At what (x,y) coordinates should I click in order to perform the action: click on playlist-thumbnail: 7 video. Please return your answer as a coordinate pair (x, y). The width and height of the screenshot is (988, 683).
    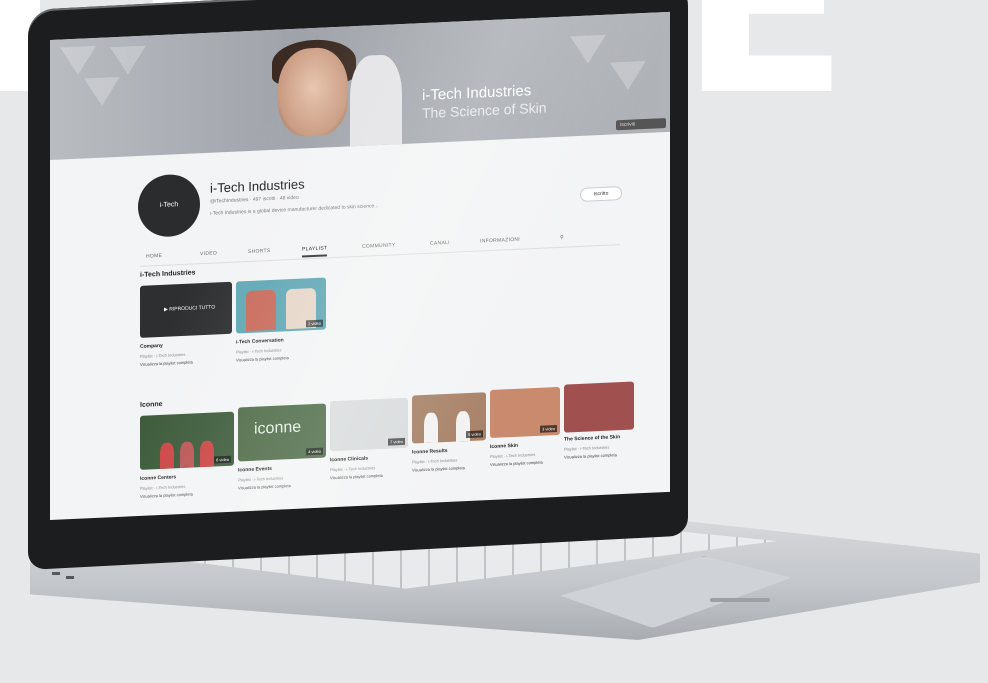
    Looking at the image, I should click on (369, 424).